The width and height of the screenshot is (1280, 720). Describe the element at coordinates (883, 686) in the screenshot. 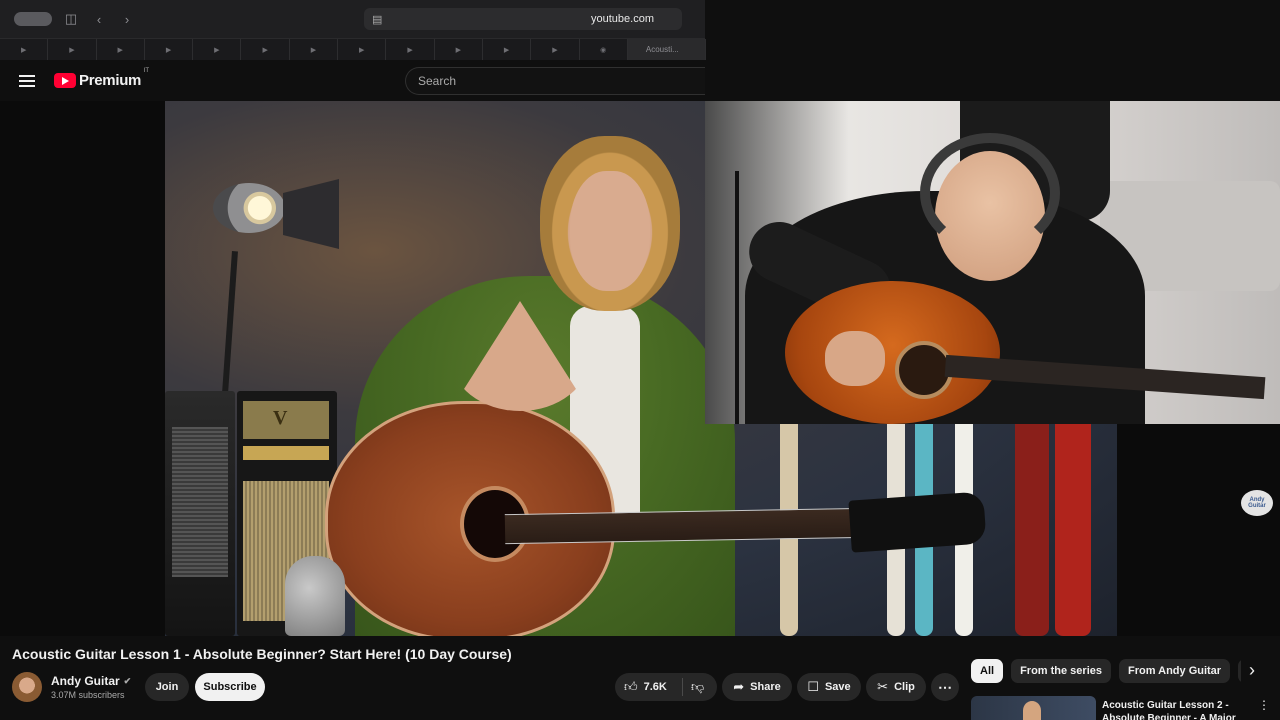

I see `clip-icon: ✂` at that location.